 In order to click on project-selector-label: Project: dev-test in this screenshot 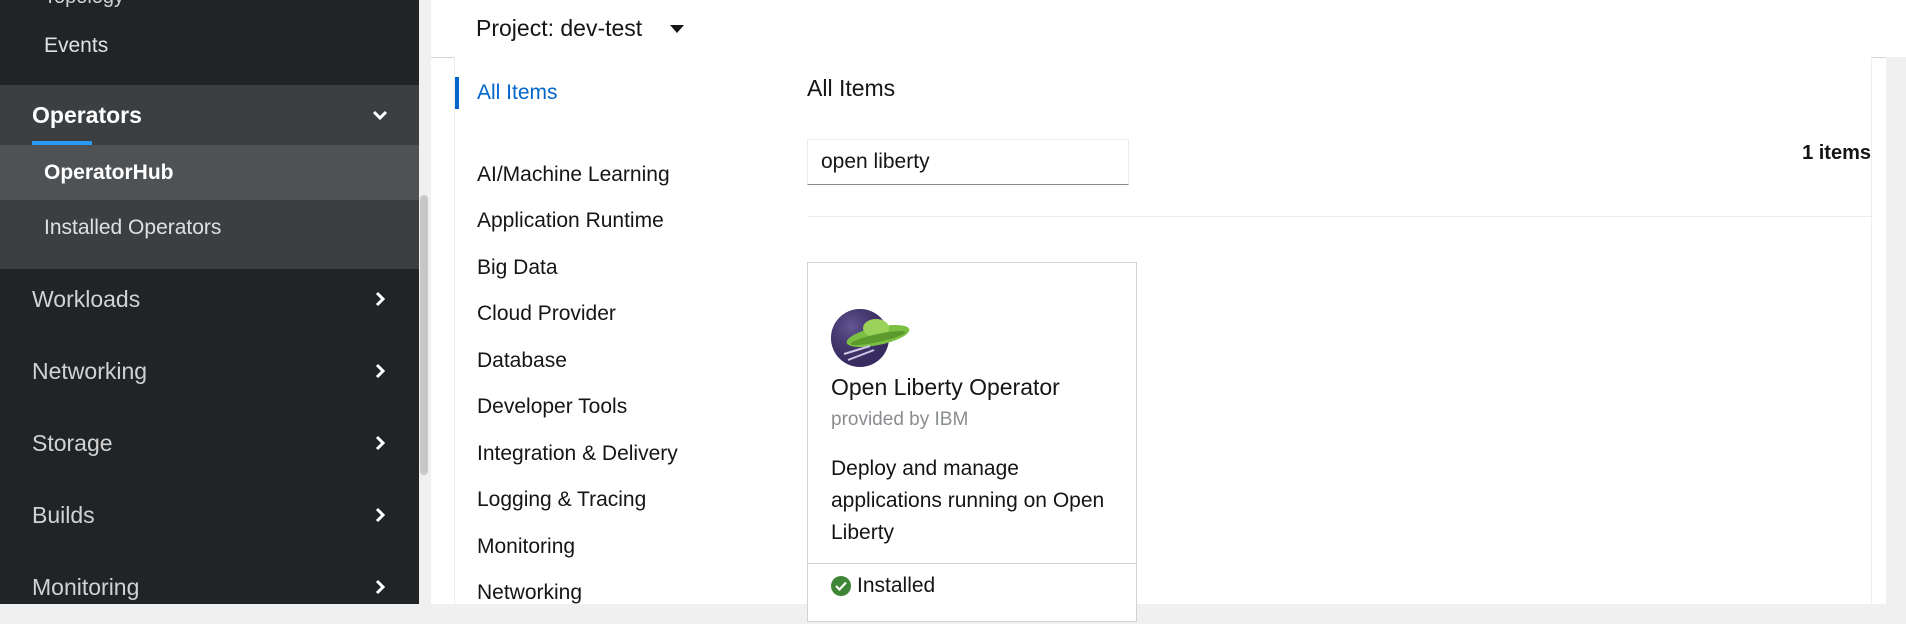, I will do `click(559, 28)`.